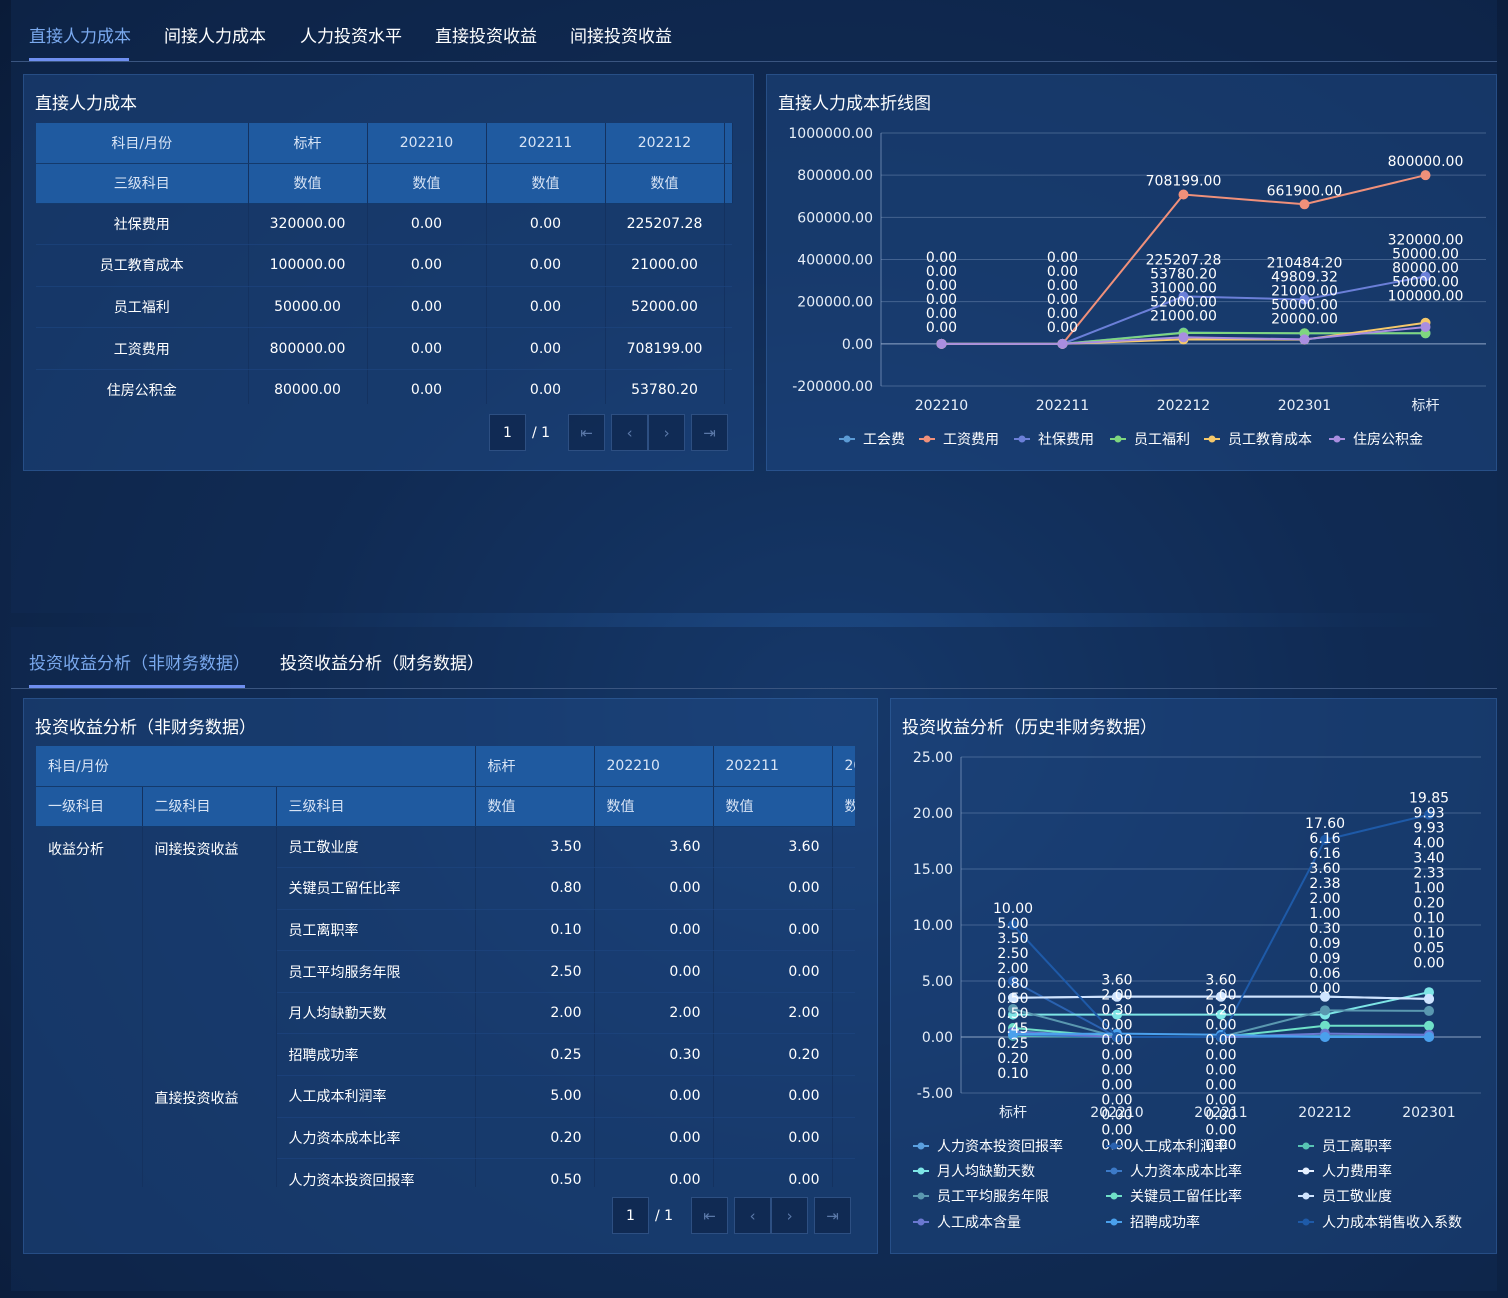  I want to click on tab-hr-investment-level: 人力投资水平, so click(351, 34).